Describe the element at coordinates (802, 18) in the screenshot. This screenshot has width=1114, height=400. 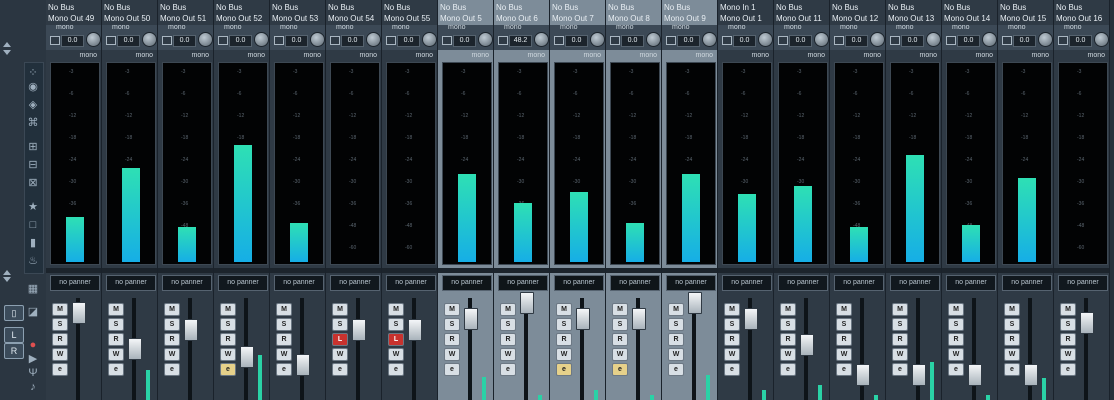
I see `channel-output-label: Mono Out 11` at that location.